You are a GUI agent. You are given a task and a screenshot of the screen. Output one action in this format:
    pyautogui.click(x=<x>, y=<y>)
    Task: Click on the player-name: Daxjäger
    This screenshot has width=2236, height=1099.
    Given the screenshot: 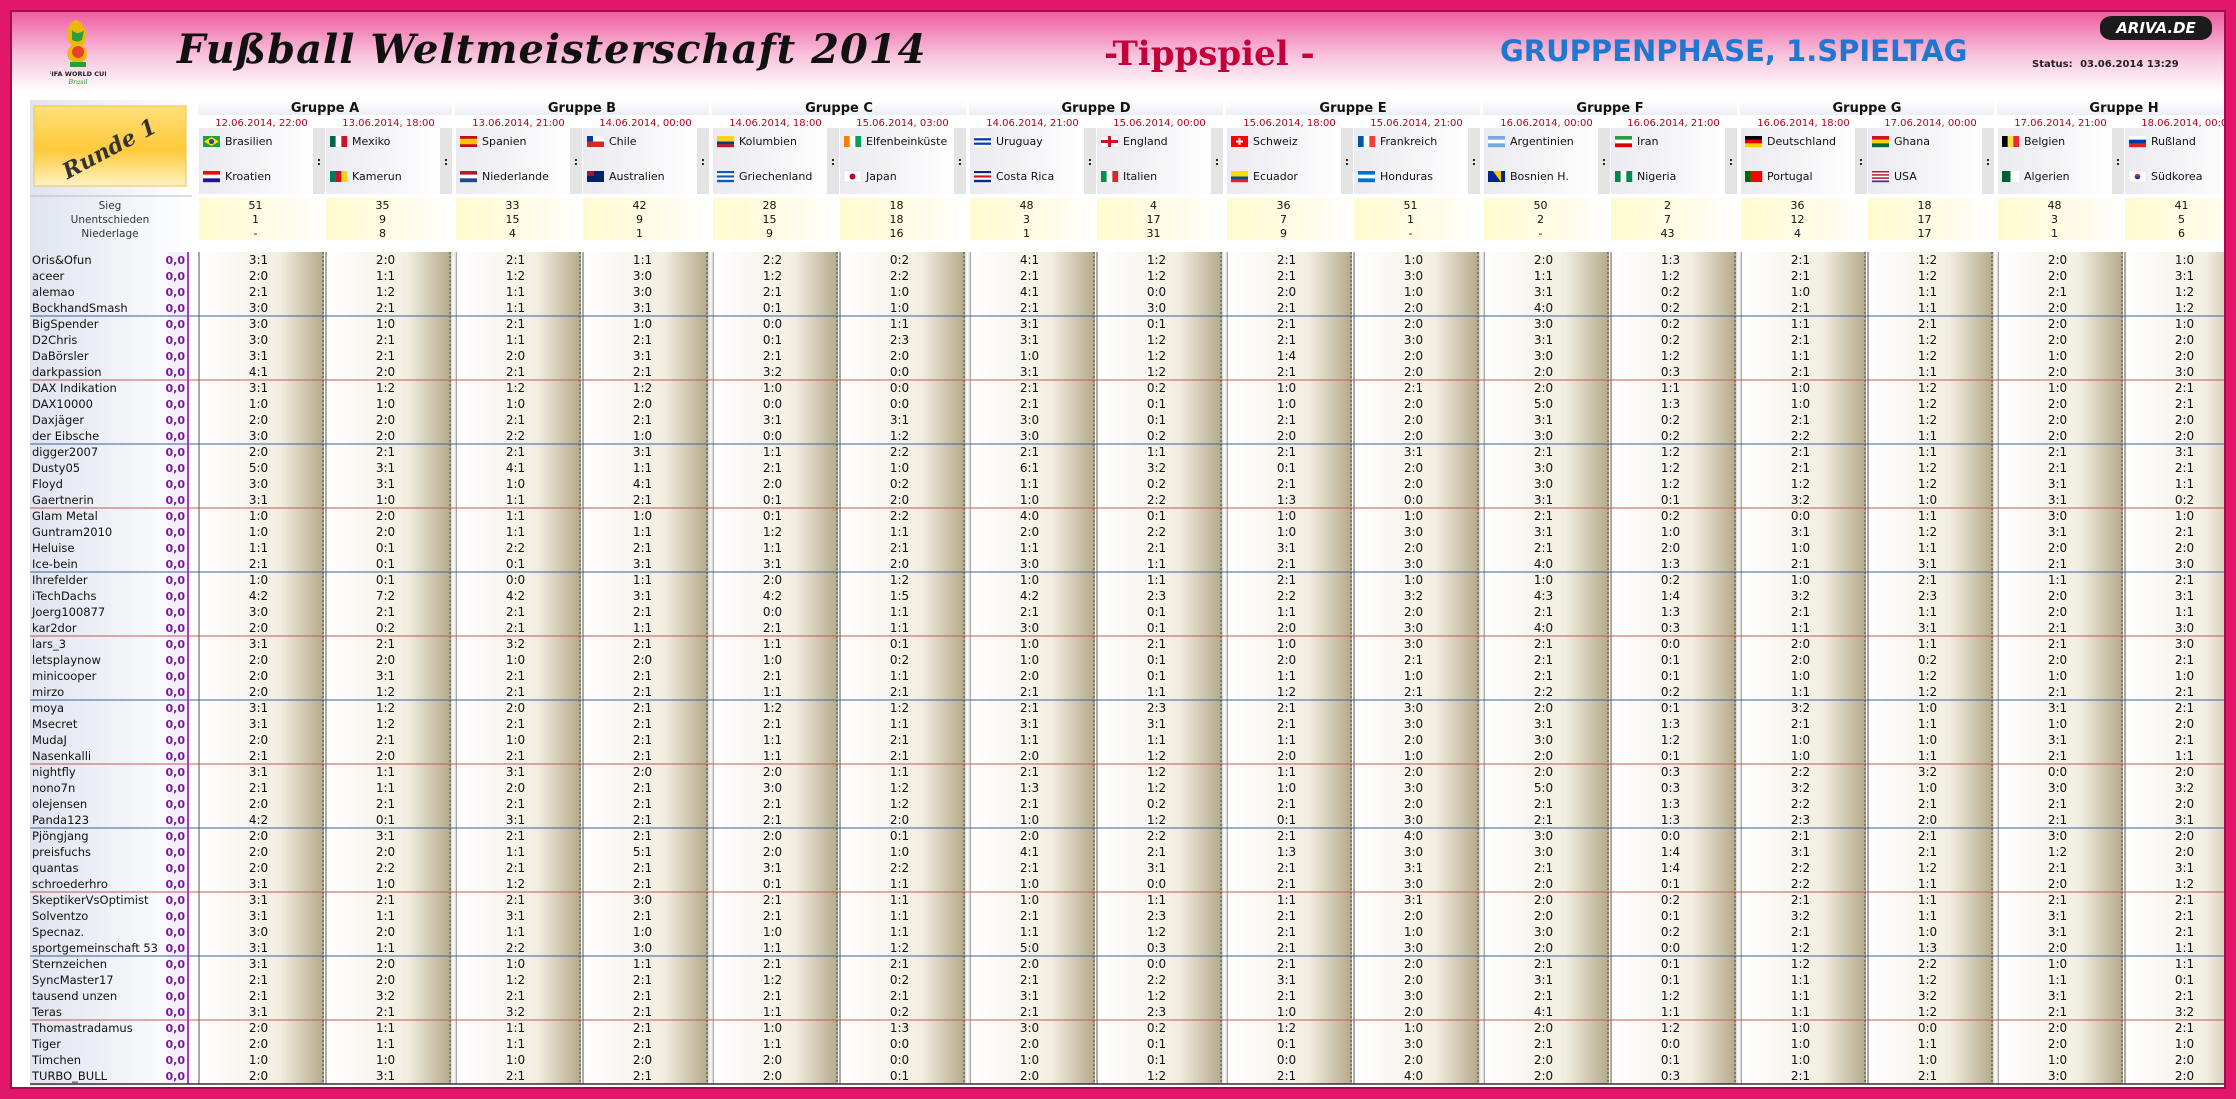 What is the action you would take?
    pyautogui.click(x=58, y=420)
    